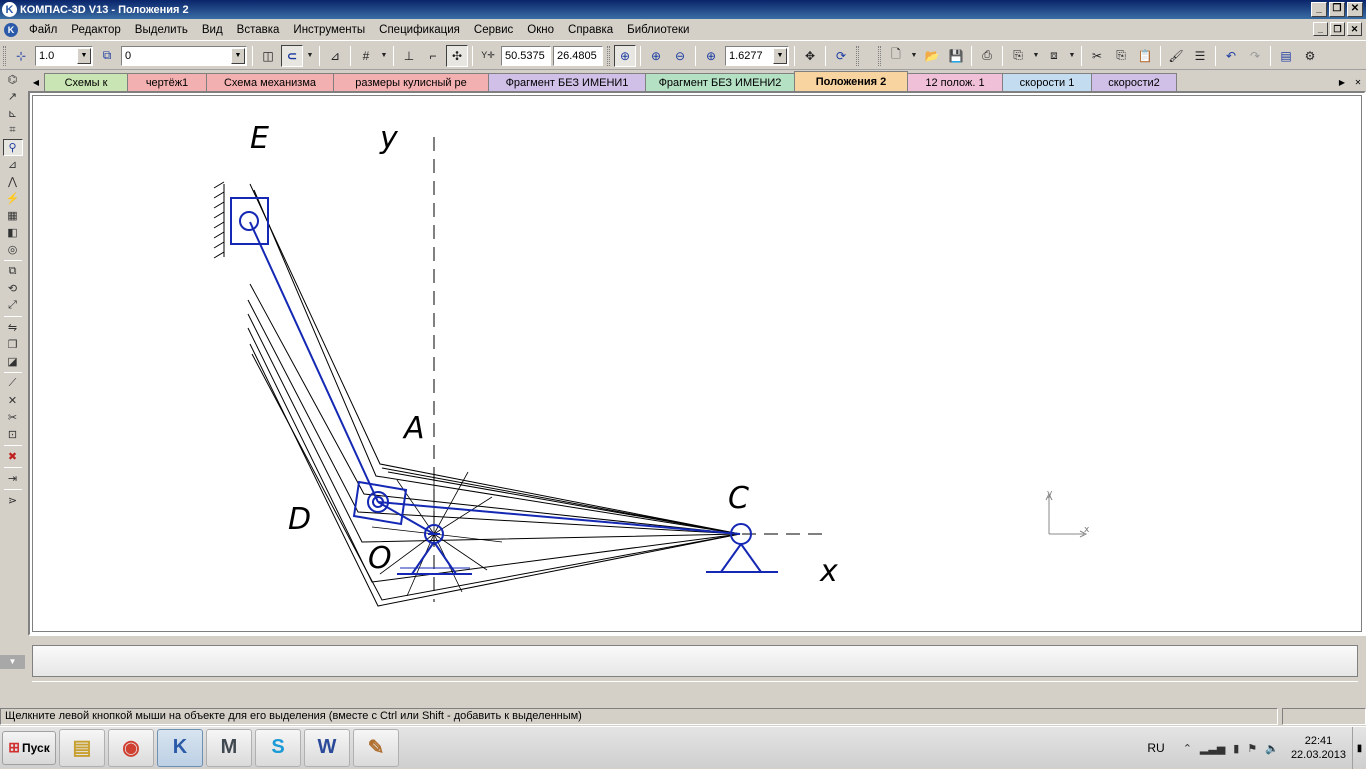 The height and width of the screenshot is (769, 1366). Describe the element at coordinates (13, 500) in the screenshot. I see `macro-icon: ⋗` at that location.